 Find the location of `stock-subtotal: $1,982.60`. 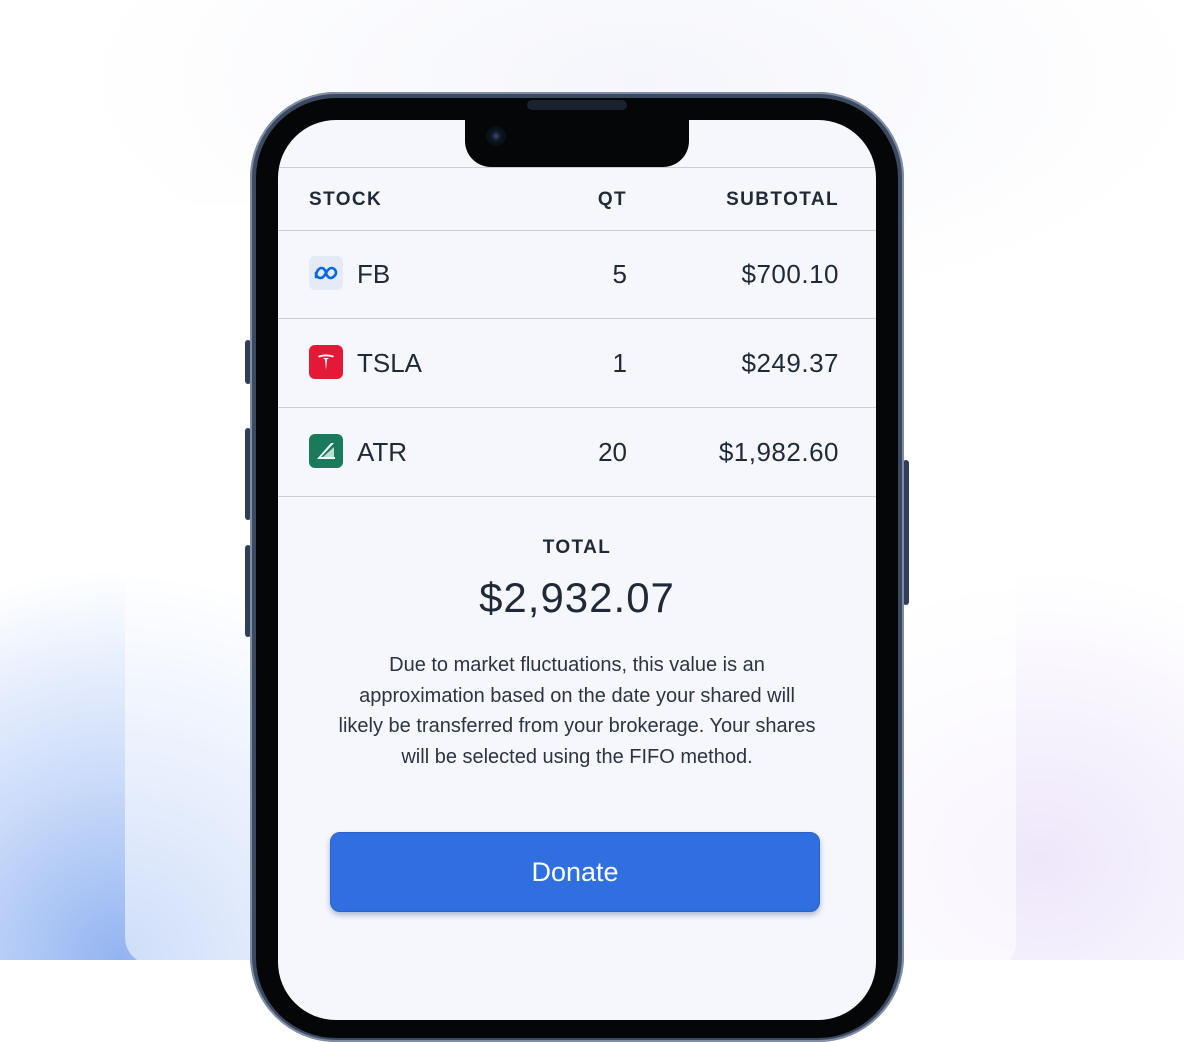

stock-subtotal: $1,982.60 is located at coordinates (778, 452).